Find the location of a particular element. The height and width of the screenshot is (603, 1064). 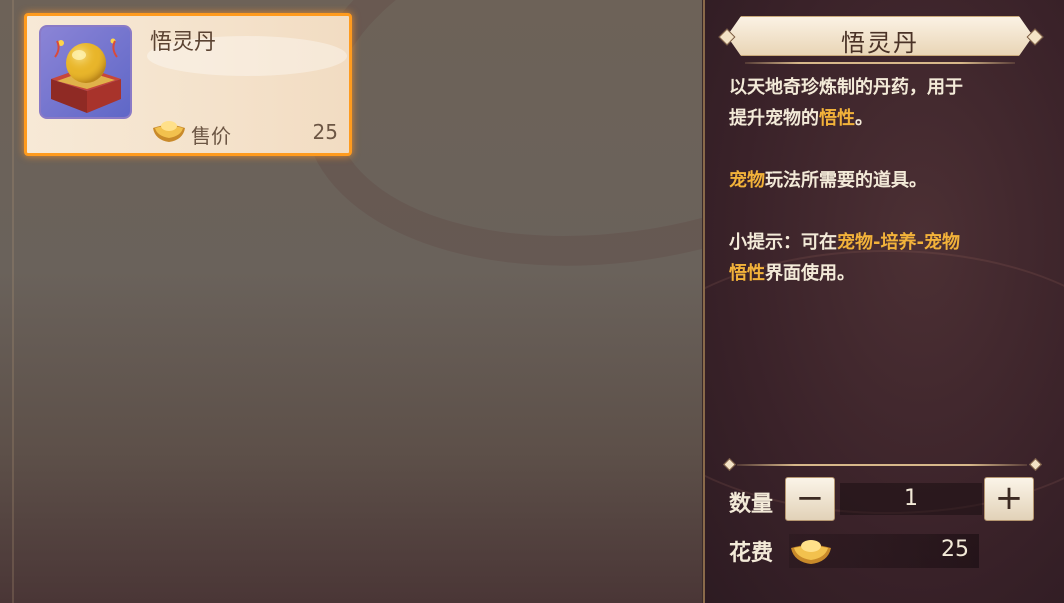

title-banner: 悟灵丹 is located at coordinates (880, 36).